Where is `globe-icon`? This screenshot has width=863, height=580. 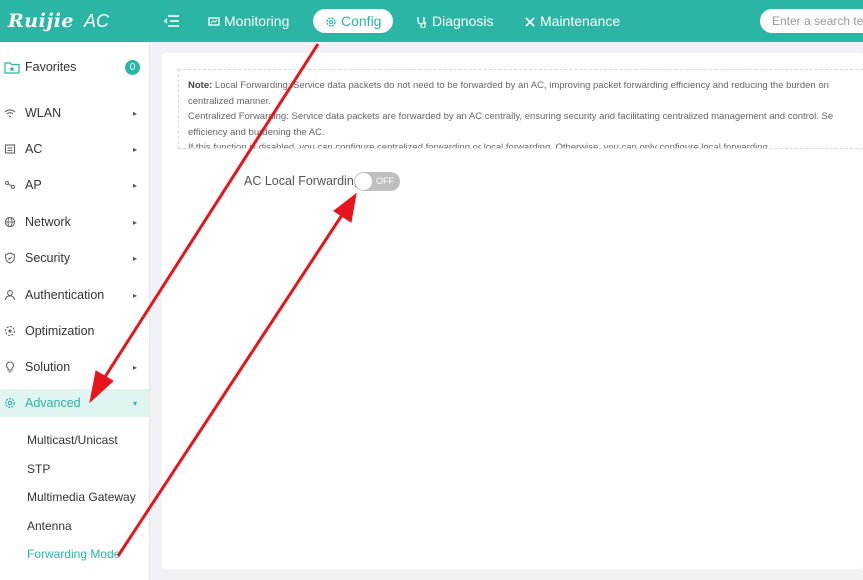
globe-icon is located at coordinates (10, 222).